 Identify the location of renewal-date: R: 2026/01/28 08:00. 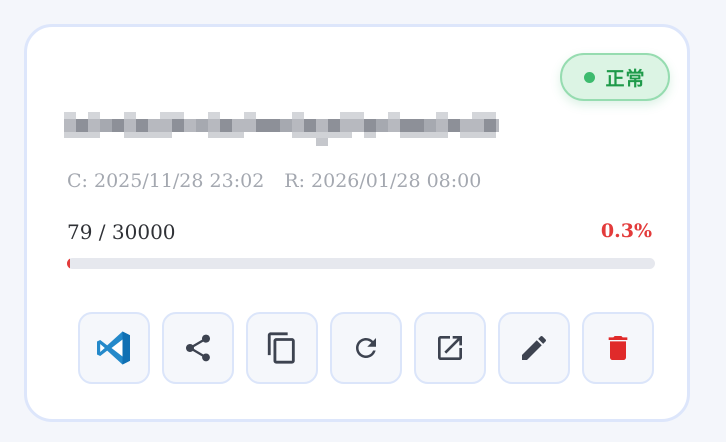
(383, 181).